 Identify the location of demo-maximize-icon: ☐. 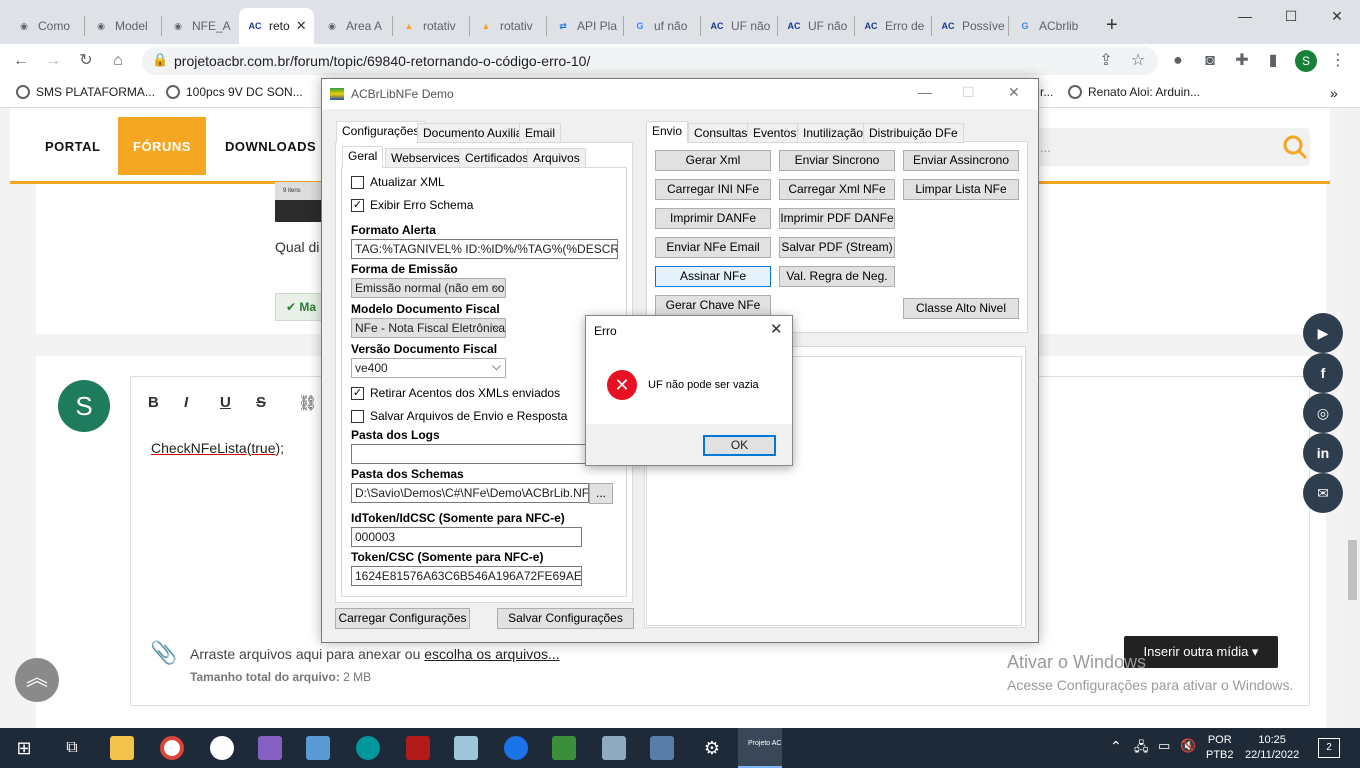
(968, 92).